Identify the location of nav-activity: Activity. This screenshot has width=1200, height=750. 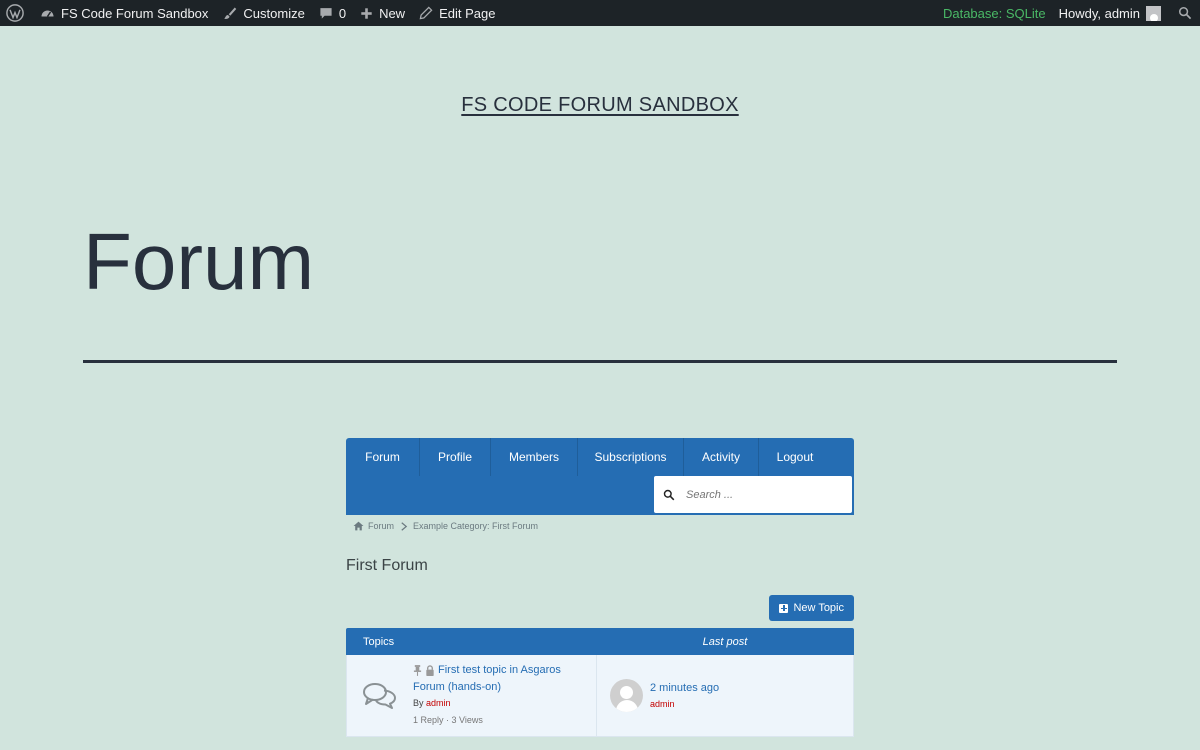
(721, 457).